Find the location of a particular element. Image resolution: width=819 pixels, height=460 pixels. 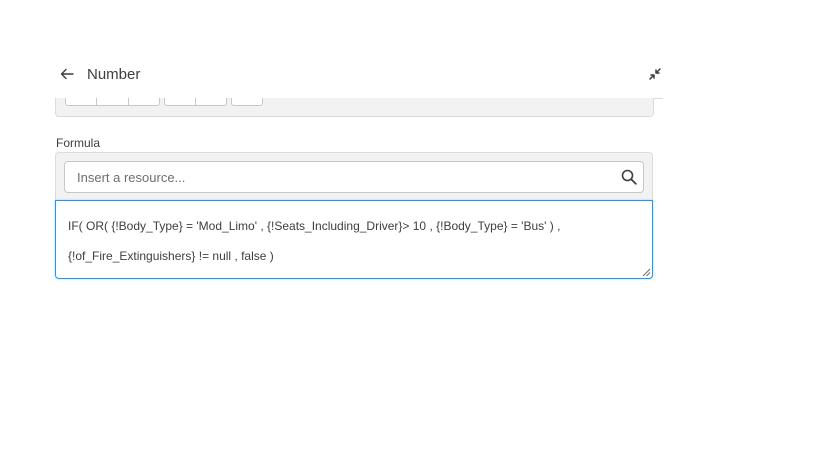

toolbar-group-comparisons is located at coordinates (195, 102).